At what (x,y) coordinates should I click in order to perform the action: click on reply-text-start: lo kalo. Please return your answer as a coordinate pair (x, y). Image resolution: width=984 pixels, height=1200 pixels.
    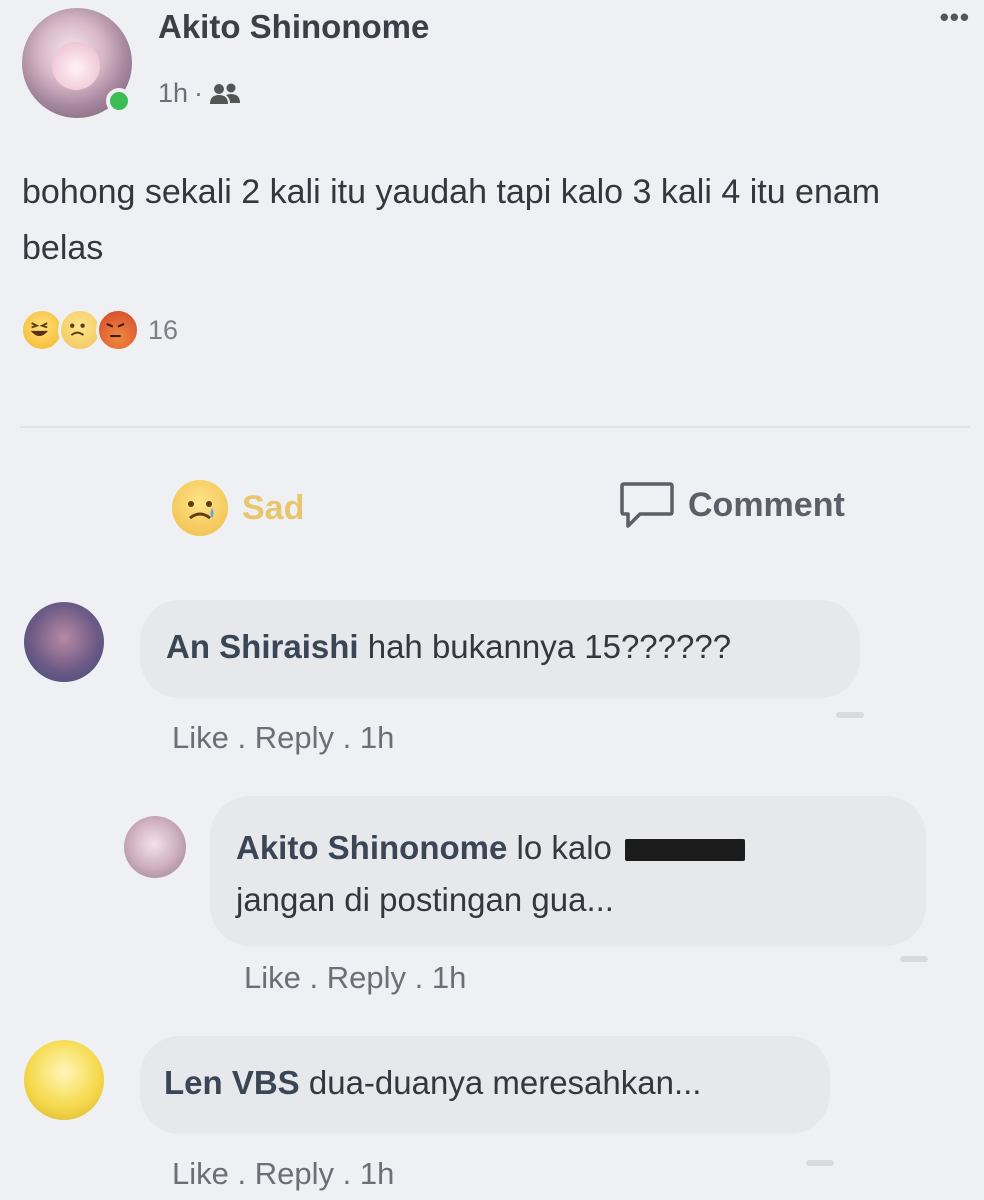
    Looking at the image, I should click on (564, 847).